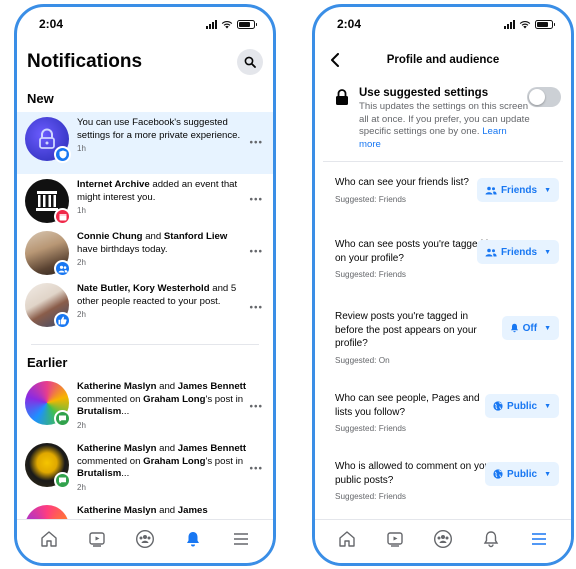  Describe the element at coordinates (81, 314) in the screenshot. I see `notification-time: 2h` at that location.